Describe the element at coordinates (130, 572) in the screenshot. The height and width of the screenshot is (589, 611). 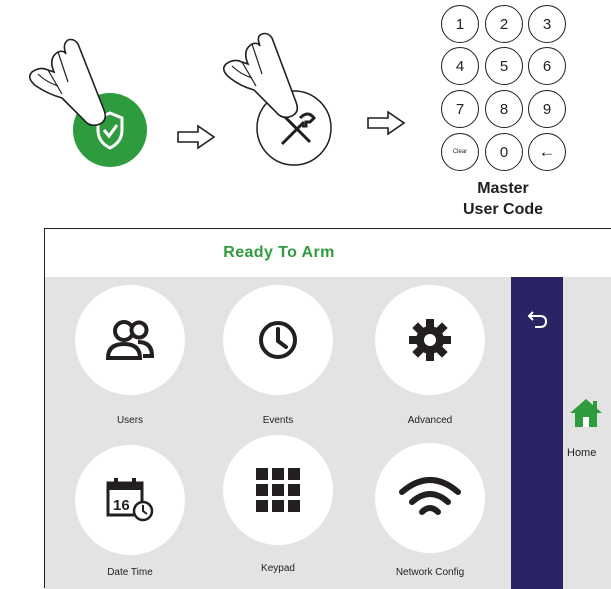
I see `date-time-label: Date Time` at that location.